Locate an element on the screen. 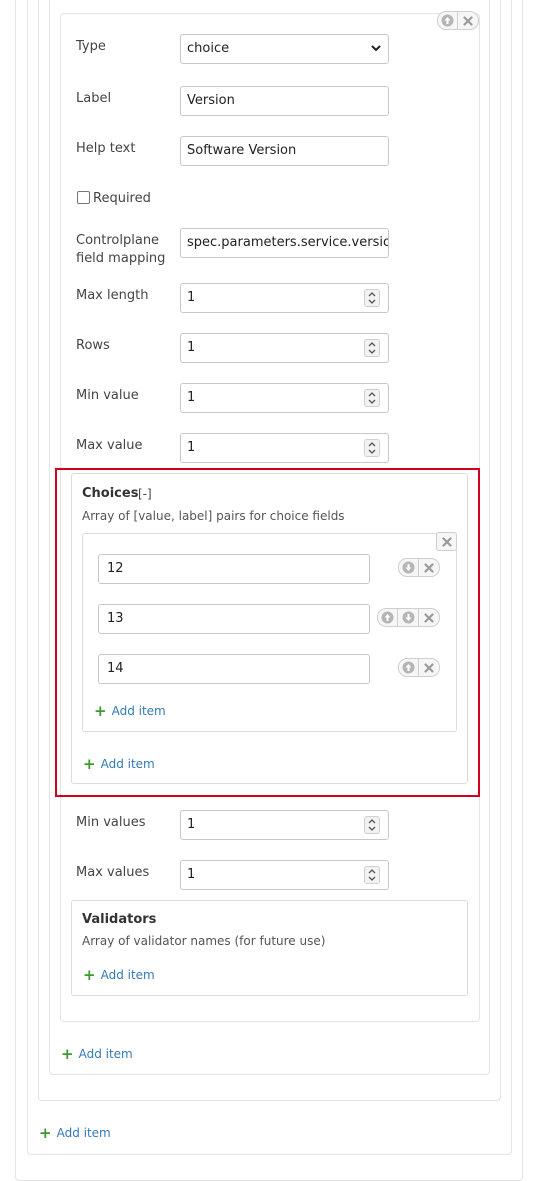 The height and width of the screenshot is (1181, 536). help-text-label: Help text is located at coordinates (106, 148).